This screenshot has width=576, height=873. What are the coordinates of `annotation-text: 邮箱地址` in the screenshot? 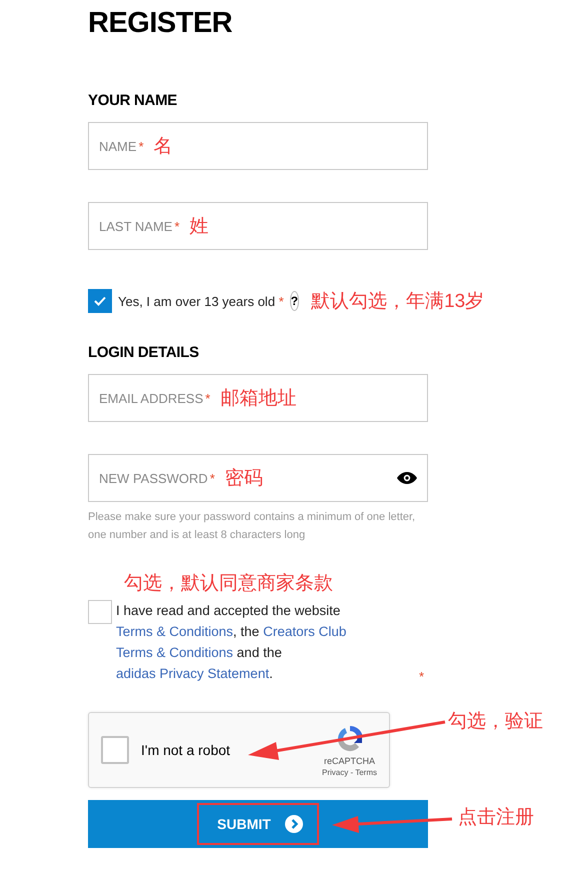 It's located at (258, 399).